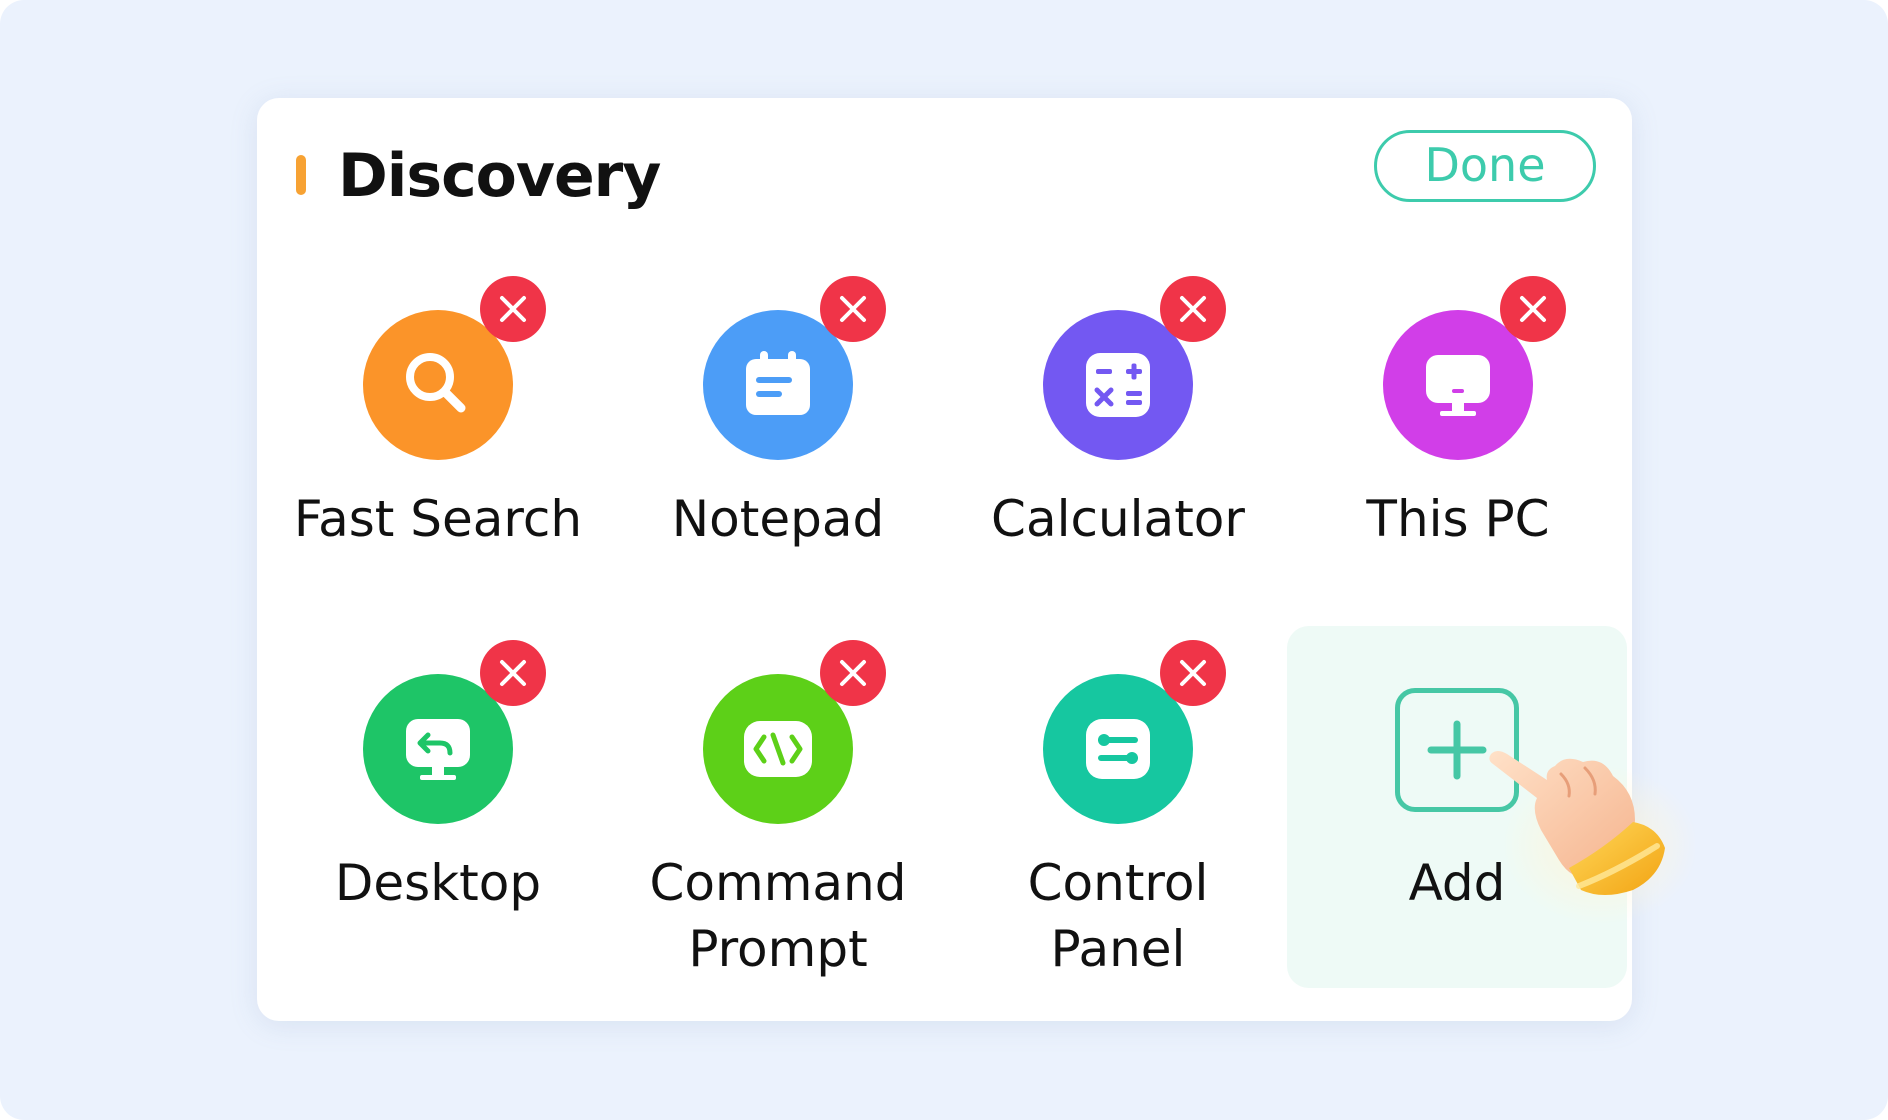 The height and width of the screenshot is (1120, 1888). Describe the element at coordinates (1118, 473) in the screenshot. I see `tool-tile-calculator: Calculator` at that location.